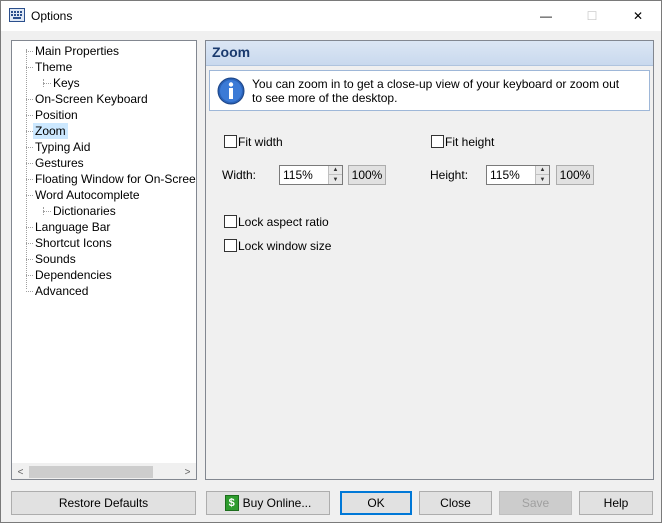  Describe the element at coordinates (77, 51) in the screenshot. I see `tree-item: Main Properties` at that location.